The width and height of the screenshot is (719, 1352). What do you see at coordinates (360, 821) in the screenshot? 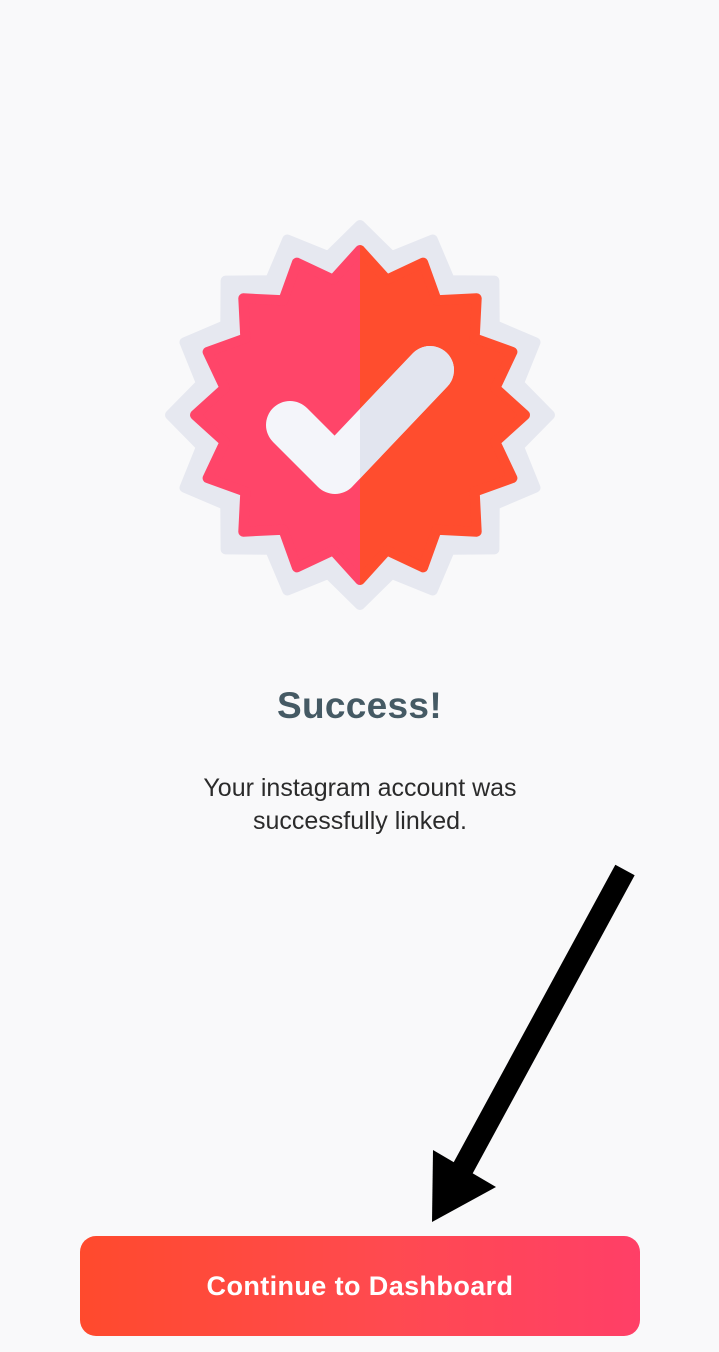
I see `success-message-line-2: successfully linked.` at bounding box center [360, 821].